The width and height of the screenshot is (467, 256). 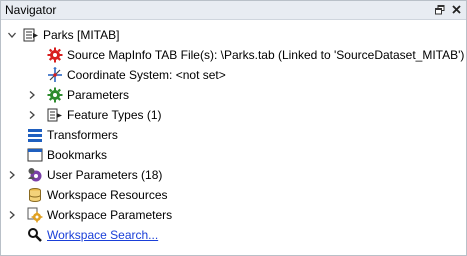 I want to click on tree-item-workspace-parameters: Workspace Parameters, so click(x=89, y=215).